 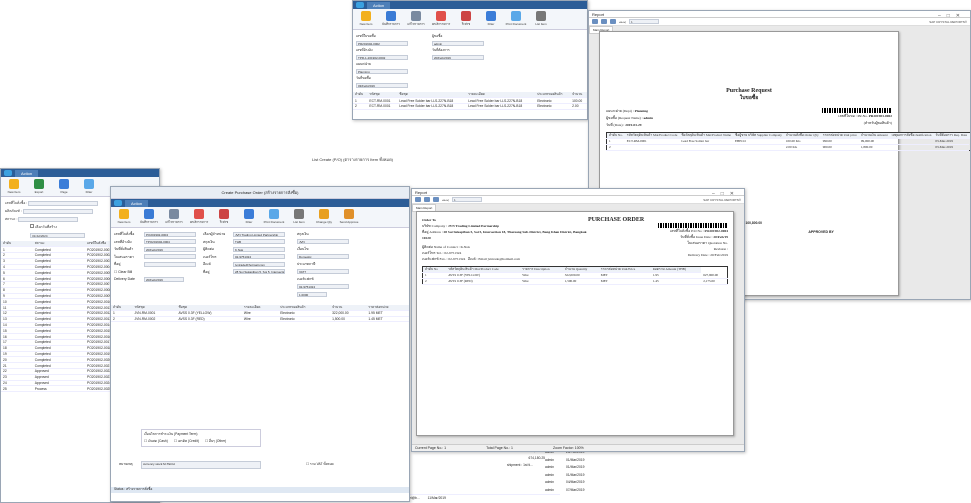 I want to click on vat-checkbox: ☐ รวม VAT ทั้งหมด, so click(x=320, y=464).